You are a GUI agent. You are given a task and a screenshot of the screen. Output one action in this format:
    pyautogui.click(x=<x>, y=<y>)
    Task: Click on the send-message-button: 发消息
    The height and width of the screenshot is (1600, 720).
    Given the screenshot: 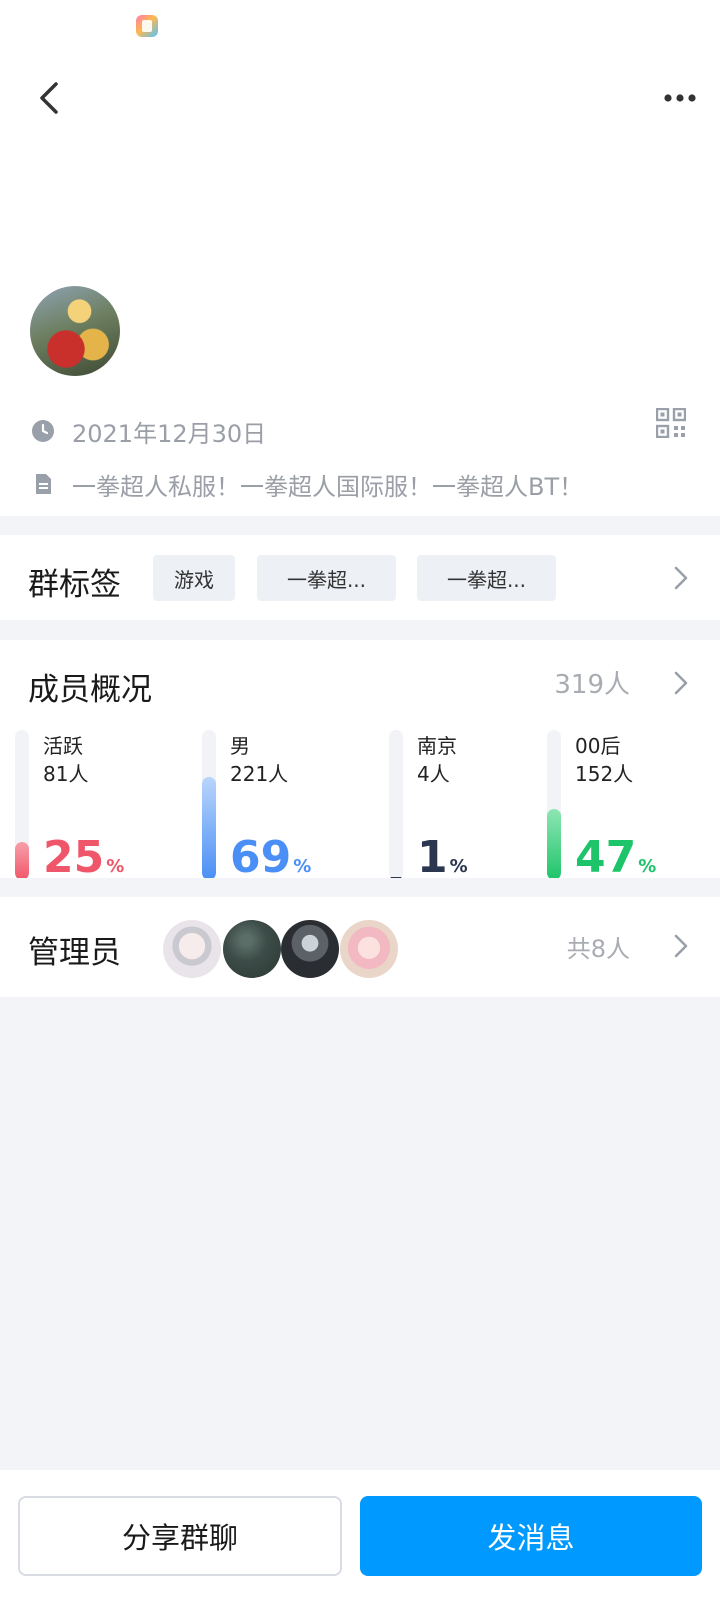 What is the action you would take?
    pyautogui.click(x=531, y=1536)
    